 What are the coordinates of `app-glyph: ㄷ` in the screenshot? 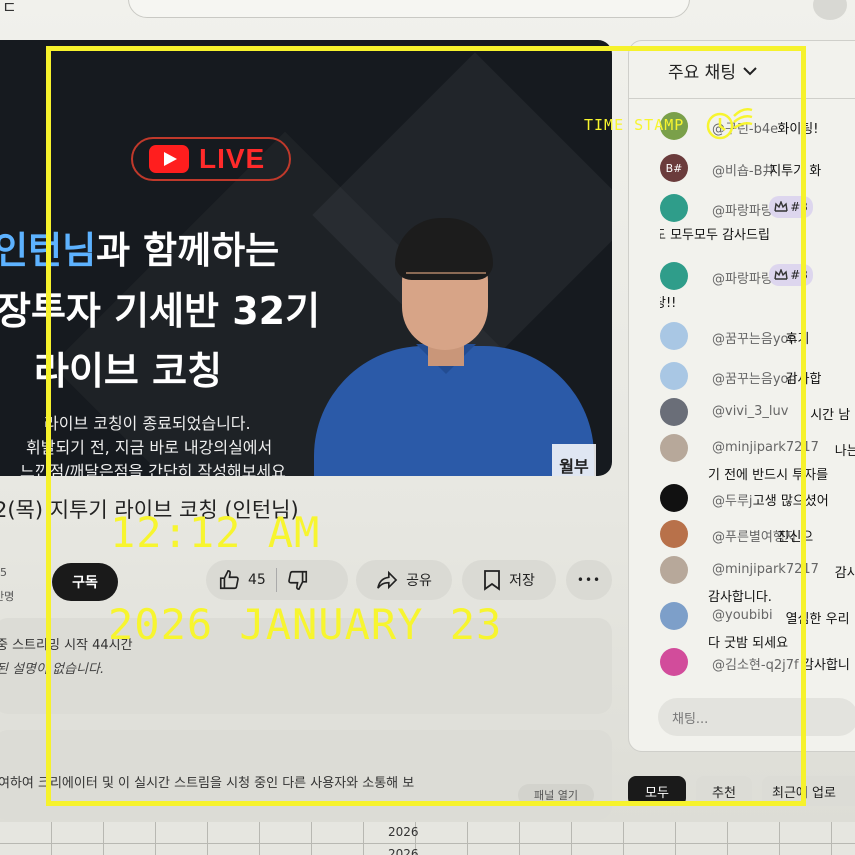 It's located at (9, 8).